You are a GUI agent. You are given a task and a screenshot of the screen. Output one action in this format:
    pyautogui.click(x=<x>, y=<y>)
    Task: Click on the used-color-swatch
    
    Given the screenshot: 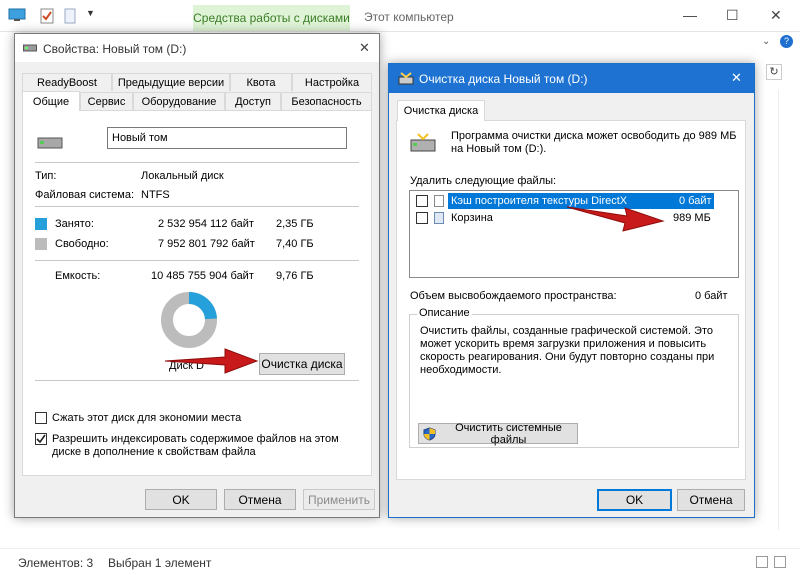 What is the action you would take?
    pyautogui.click(x=41, y=224)
    